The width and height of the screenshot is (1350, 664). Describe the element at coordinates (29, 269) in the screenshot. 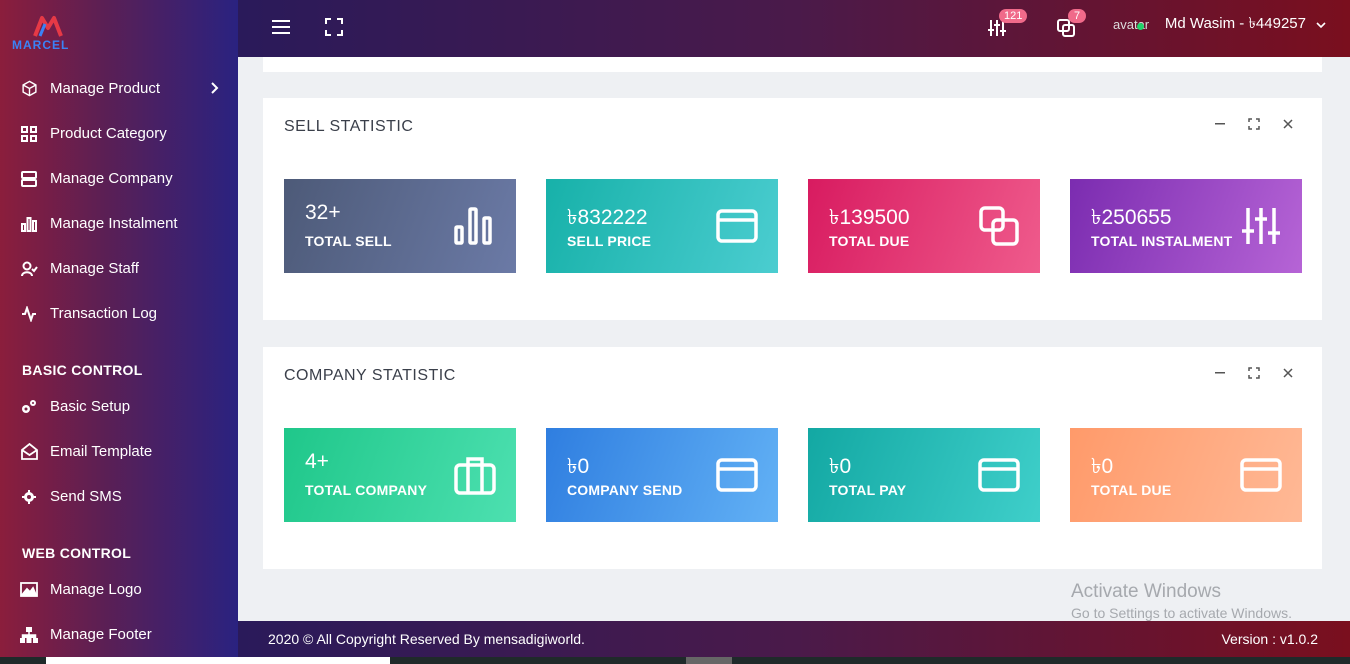

I see `user-check-icon` at that location.